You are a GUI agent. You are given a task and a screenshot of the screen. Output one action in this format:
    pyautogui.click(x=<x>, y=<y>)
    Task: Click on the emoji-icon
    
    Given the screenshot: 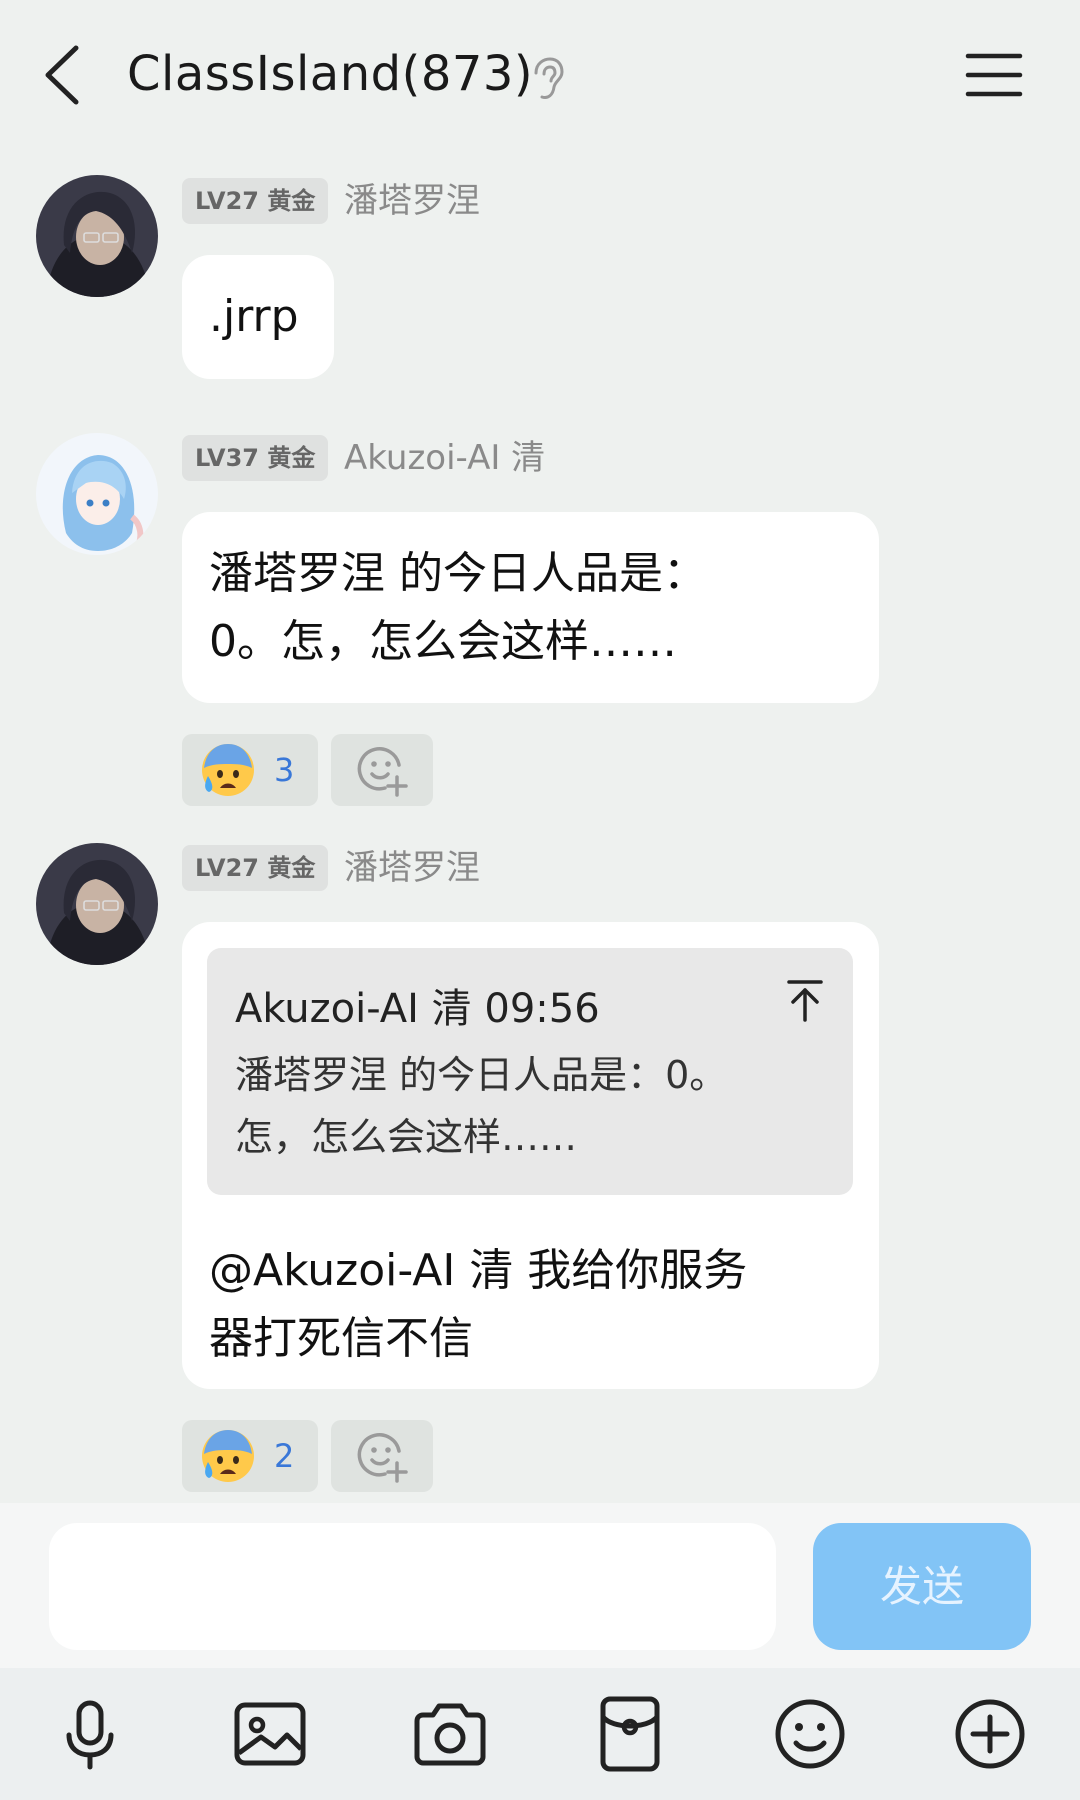 What is the action you would take?
    pyautogui.click(x=810, y=1734)
    